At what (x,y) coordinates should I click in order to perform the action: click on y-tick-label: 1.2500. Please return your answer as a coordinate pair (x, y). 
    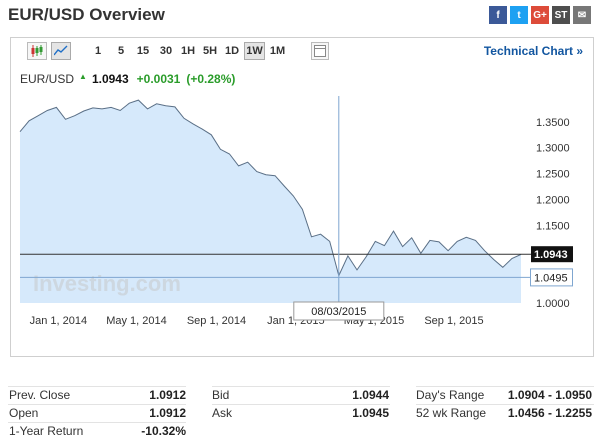
    Looking at the image, I should click on (553, 175).